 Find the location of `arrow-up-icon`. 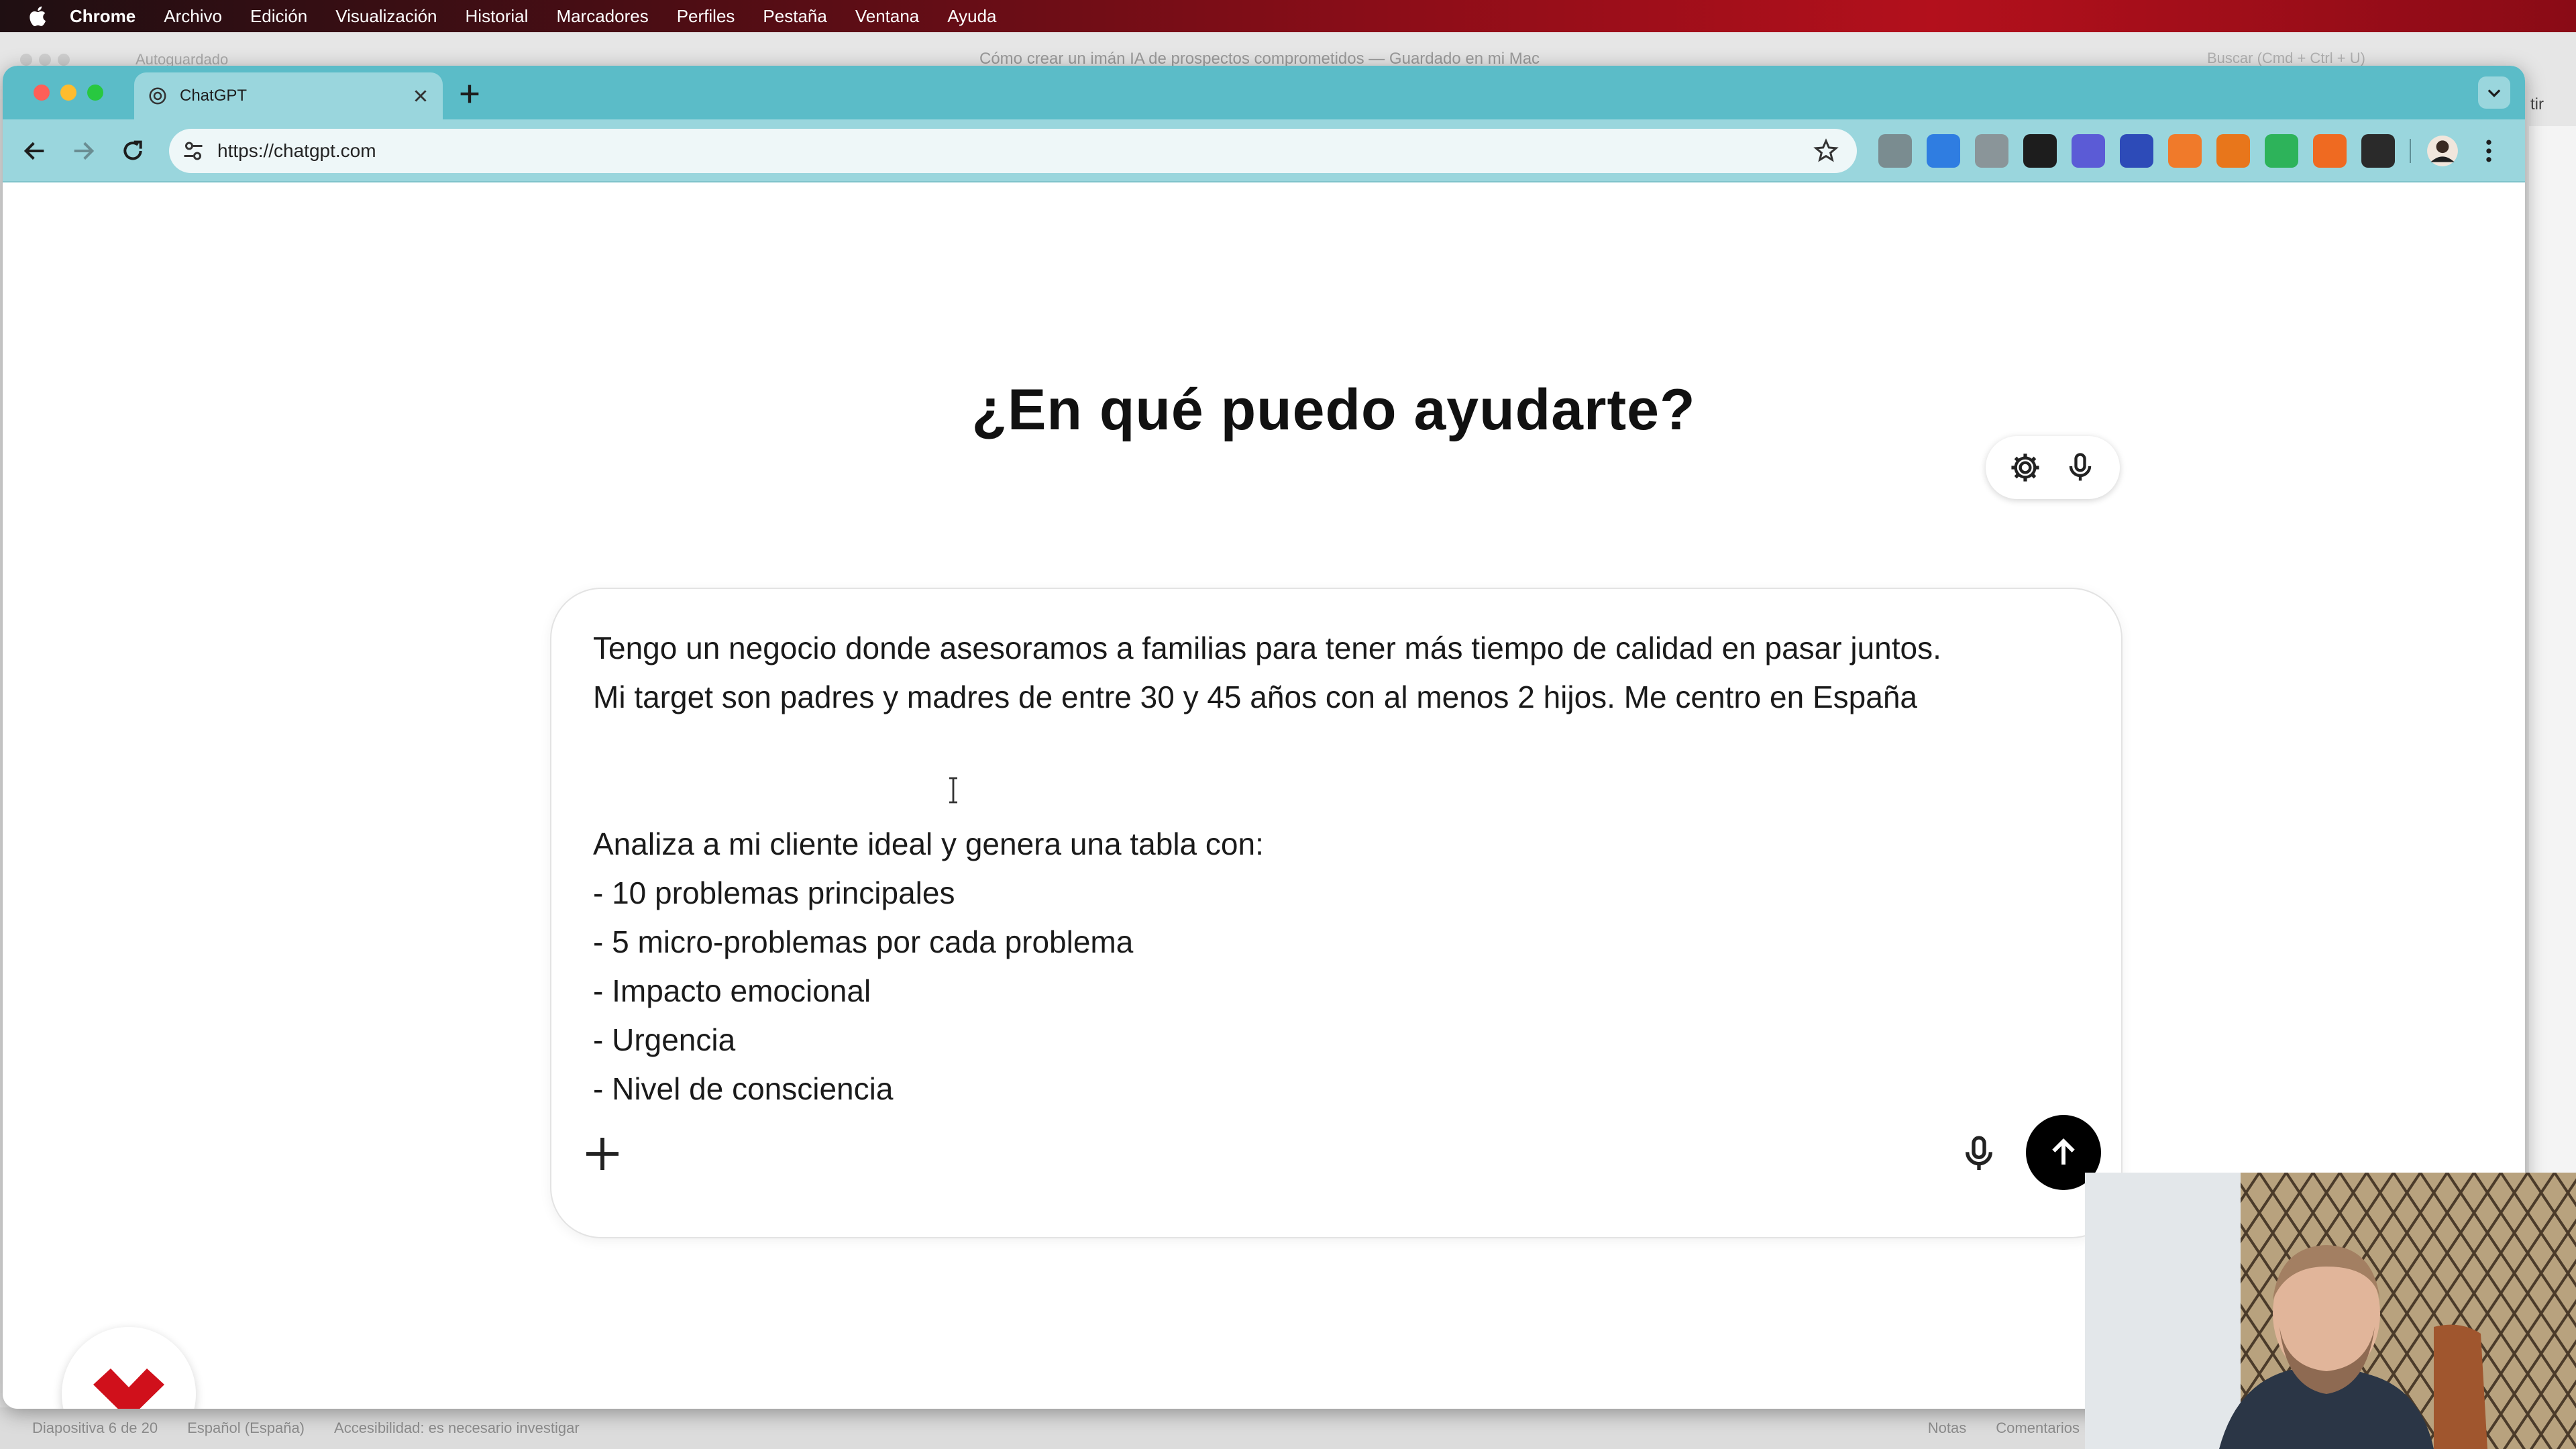

arrow-up-icon is located at coordinates (2063, 1151).